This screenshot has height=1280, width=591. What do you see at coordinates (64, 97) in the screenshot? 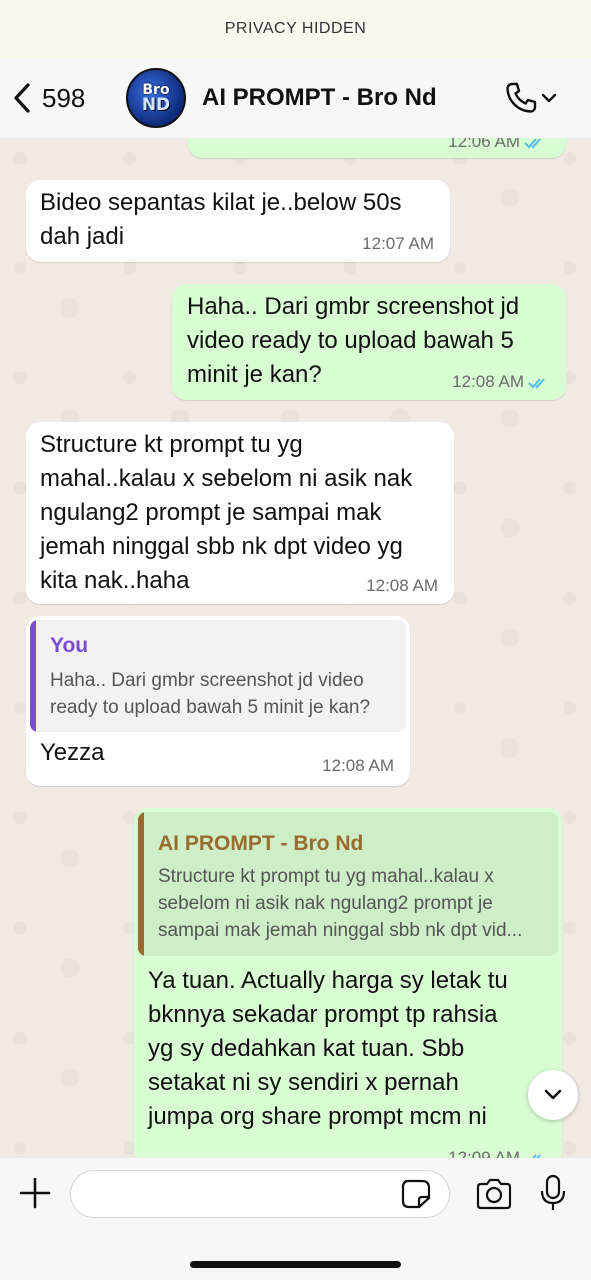
I see `unread-count: 598` at bounding box center [64, 97].